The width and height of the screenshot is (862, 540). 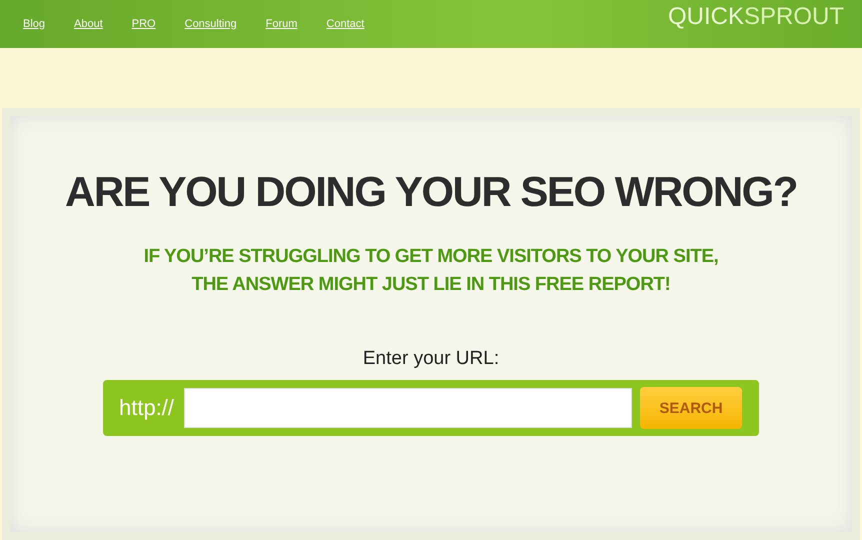 I want to click on nav-link: PRO, so click(x=144, y=24).